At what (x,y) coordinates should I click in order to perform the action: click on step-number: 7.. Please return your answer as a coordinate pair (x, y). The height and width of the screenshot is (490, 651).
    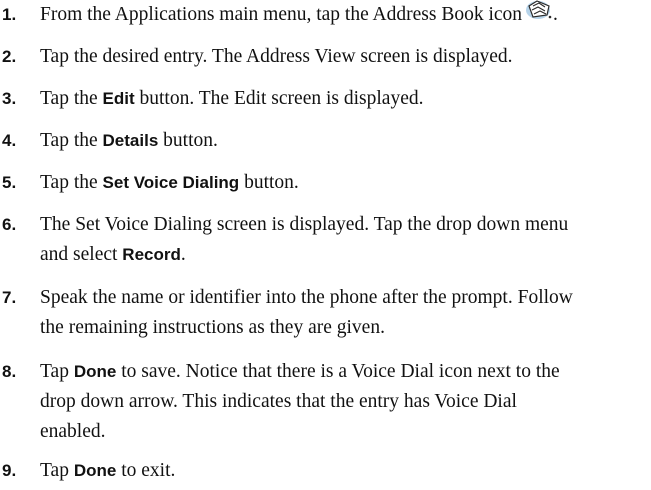
    Looking at the image, I should click on (9, 297).